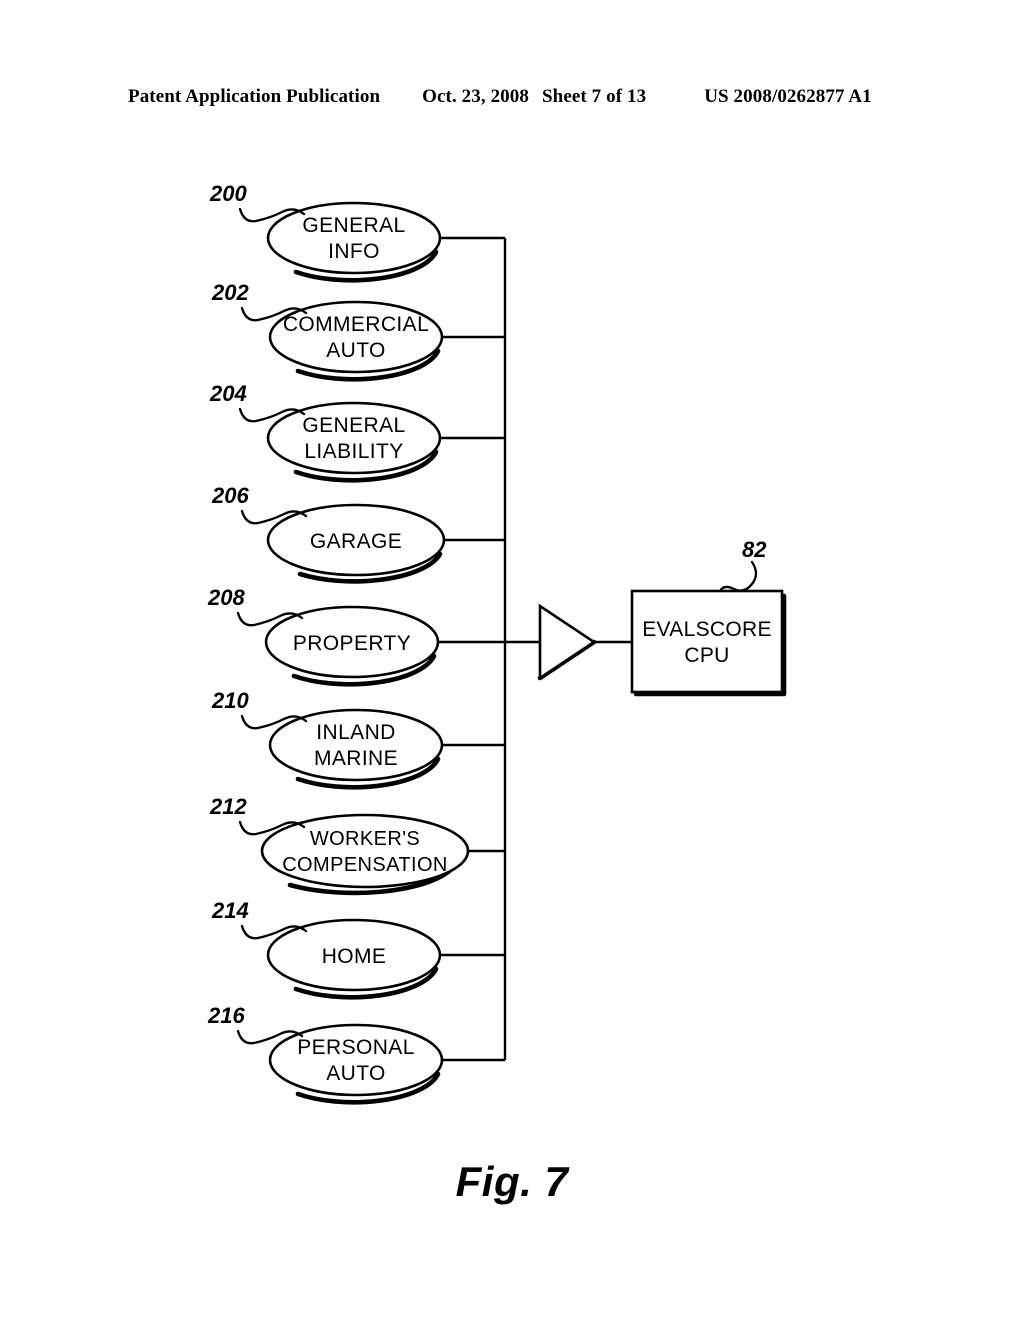  I want to click on ref-number-214: 214, so click(230, 910).